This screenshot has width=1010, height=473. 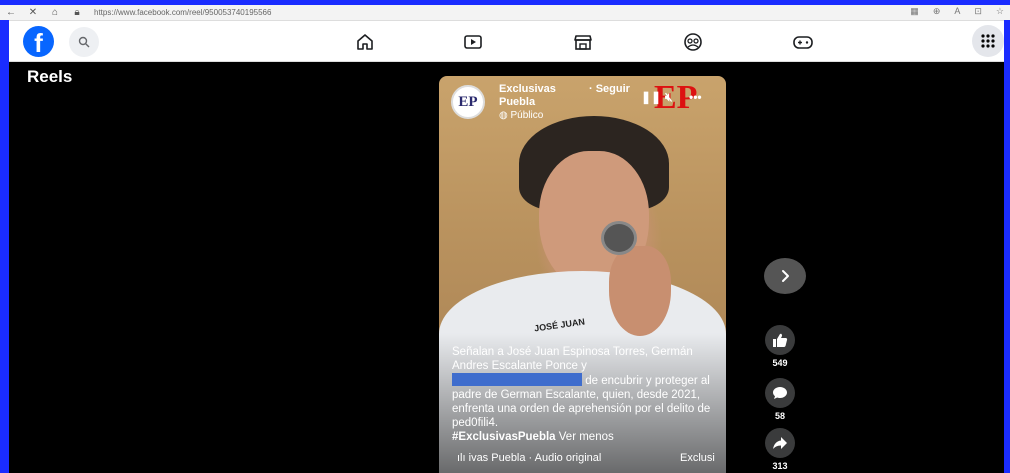 I want to click on like-count: 549, so click(x=780, y=363).